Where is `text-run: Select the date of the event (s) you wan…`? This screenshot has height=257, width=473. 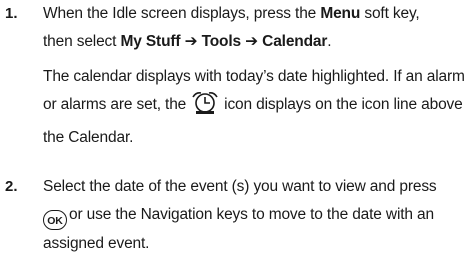
text-run: Select the date of the event (s) you wan… is located at coordinates (240, 186).